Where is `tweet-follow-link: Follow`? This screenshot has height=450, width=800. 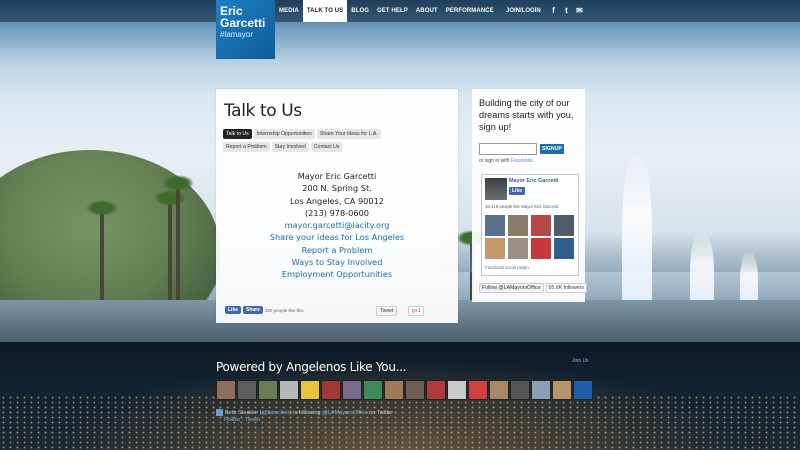
tweet-follow-link: Follow is located at coordinates (232, 420).